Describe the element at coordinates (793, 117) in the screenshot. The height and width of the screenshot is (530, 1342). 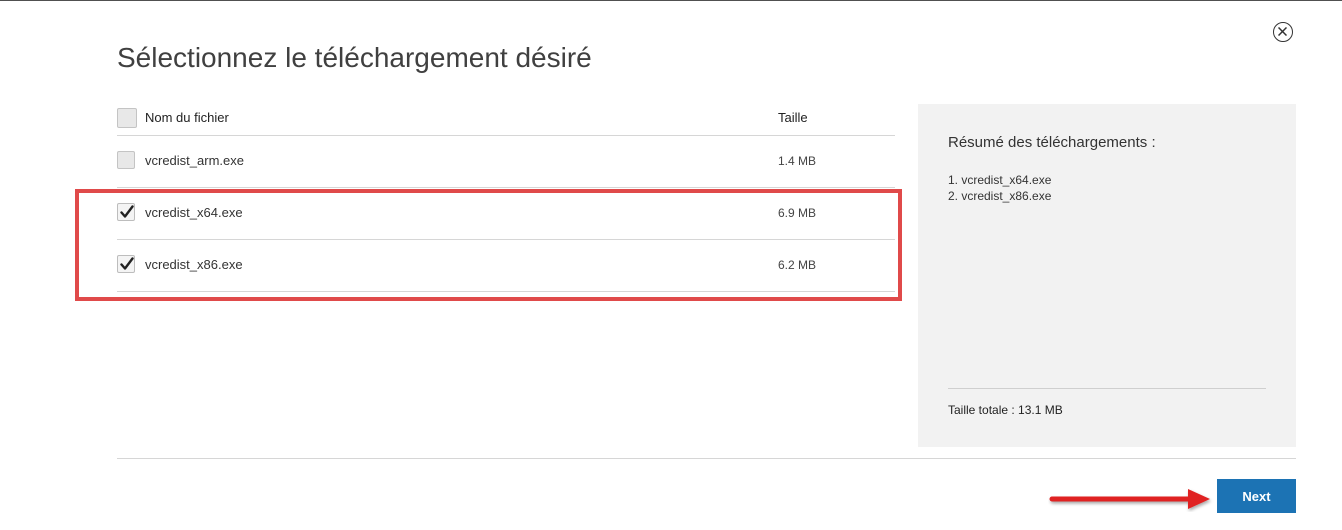
I see `column-header-size: Taille` at that location.